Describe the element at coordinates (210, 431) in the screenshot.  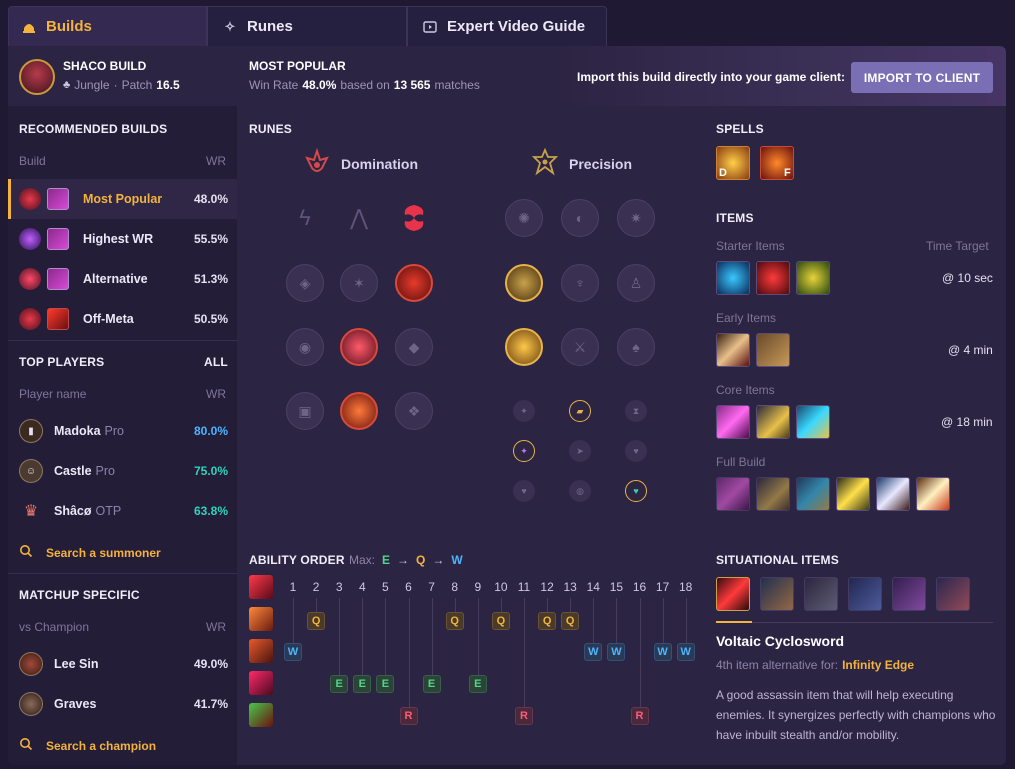
I see `player-wr: 80.0%` at that location.